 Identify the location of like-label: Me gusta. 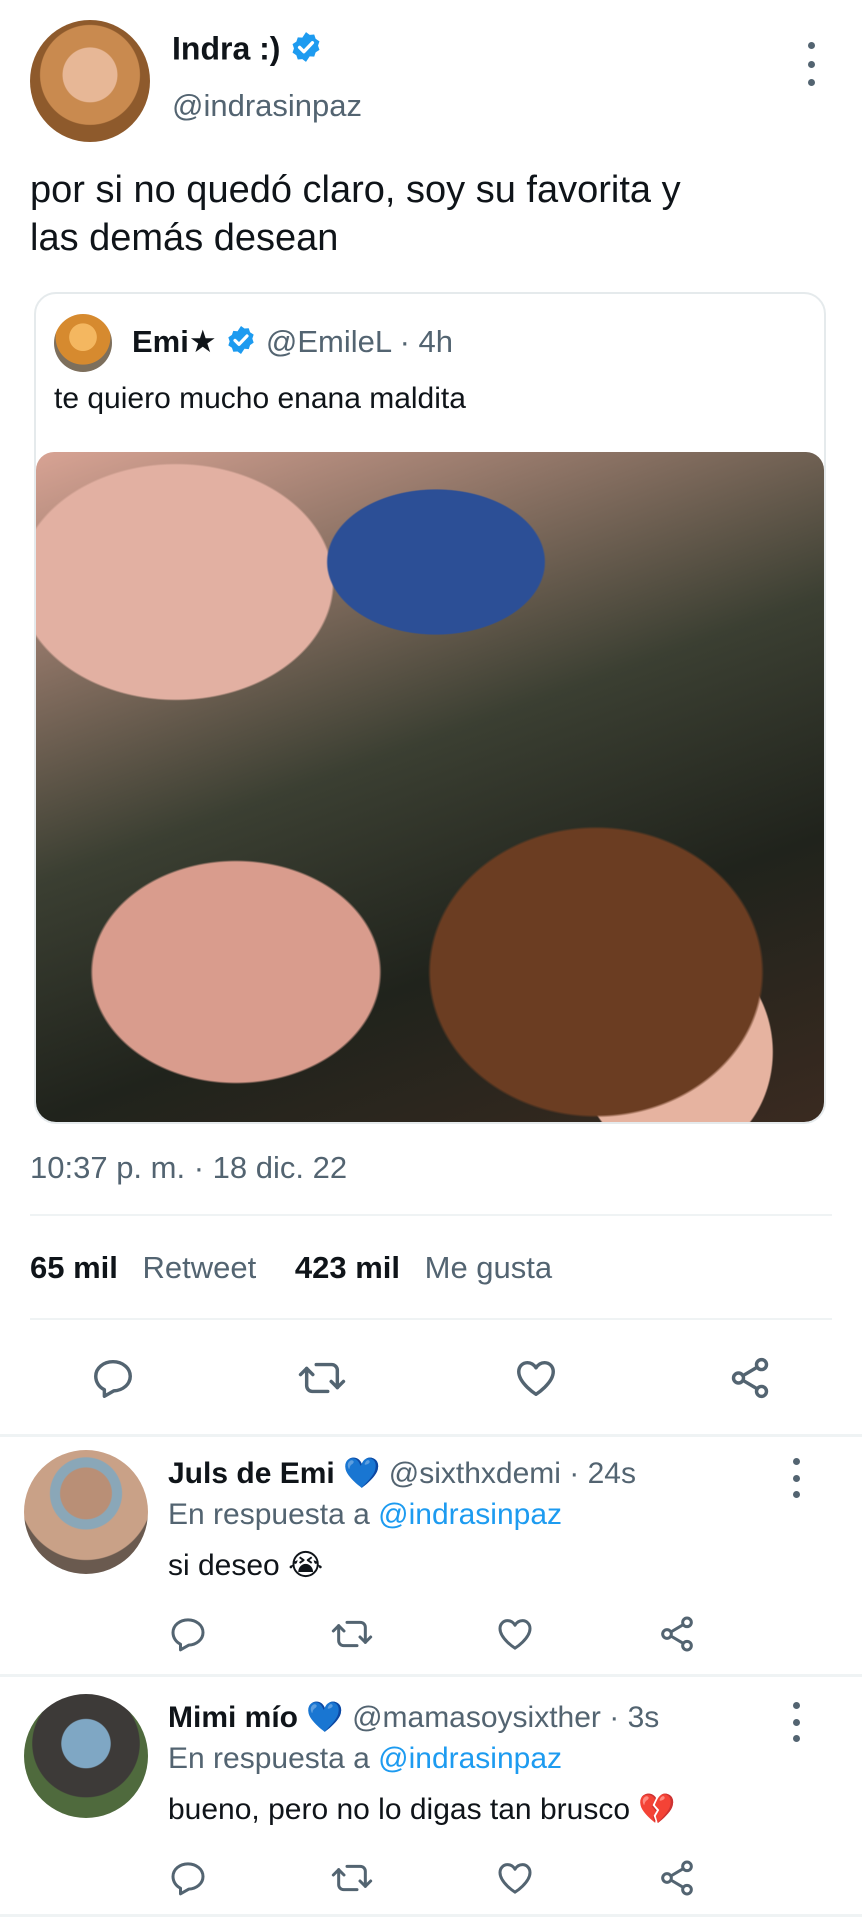
(489, 1267).